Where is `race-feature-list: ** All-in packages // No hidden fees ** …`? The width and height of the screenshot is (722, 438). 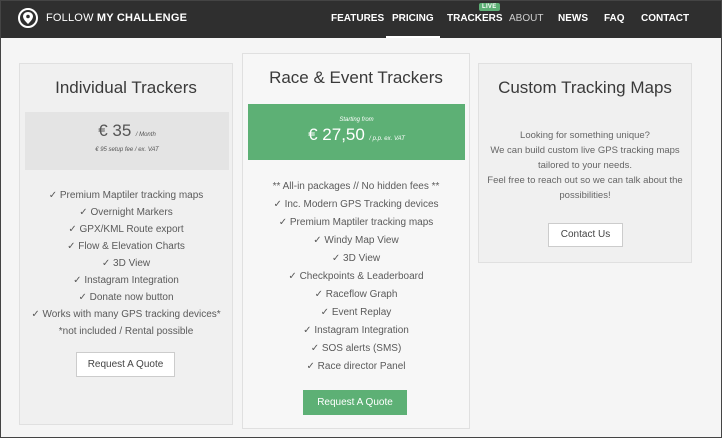 race-feature-list: ** All-in packages // No hidden fees ** … is located at coordinates (356, 277).